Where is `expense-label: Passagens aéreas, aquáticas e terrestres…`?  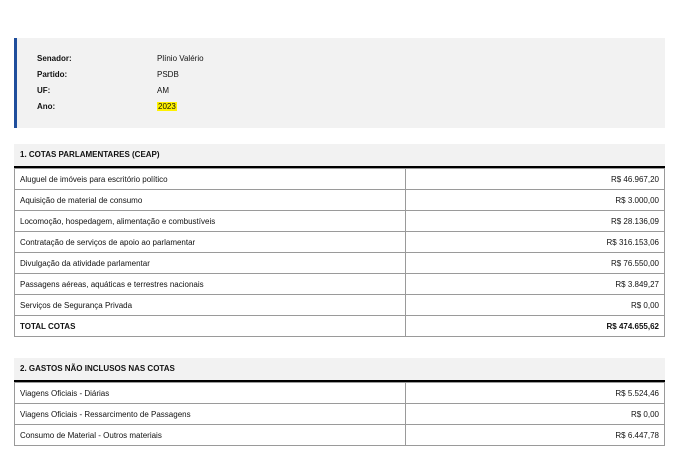 expense-label: Passagens aéreas, aquáticas e terrestres… is located at coordinates (210, 284).